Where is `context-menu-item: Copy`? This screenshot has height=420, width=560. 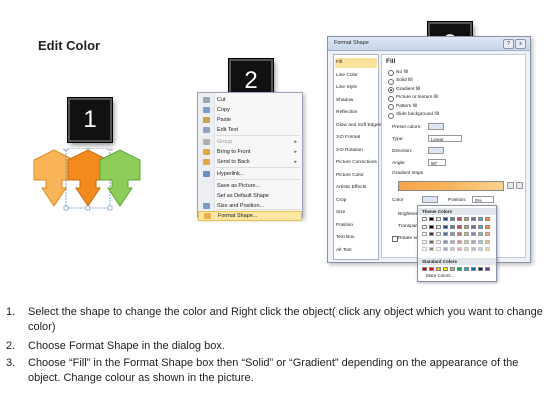 context-menu-item: Copy is located at coordinates (250, 110).